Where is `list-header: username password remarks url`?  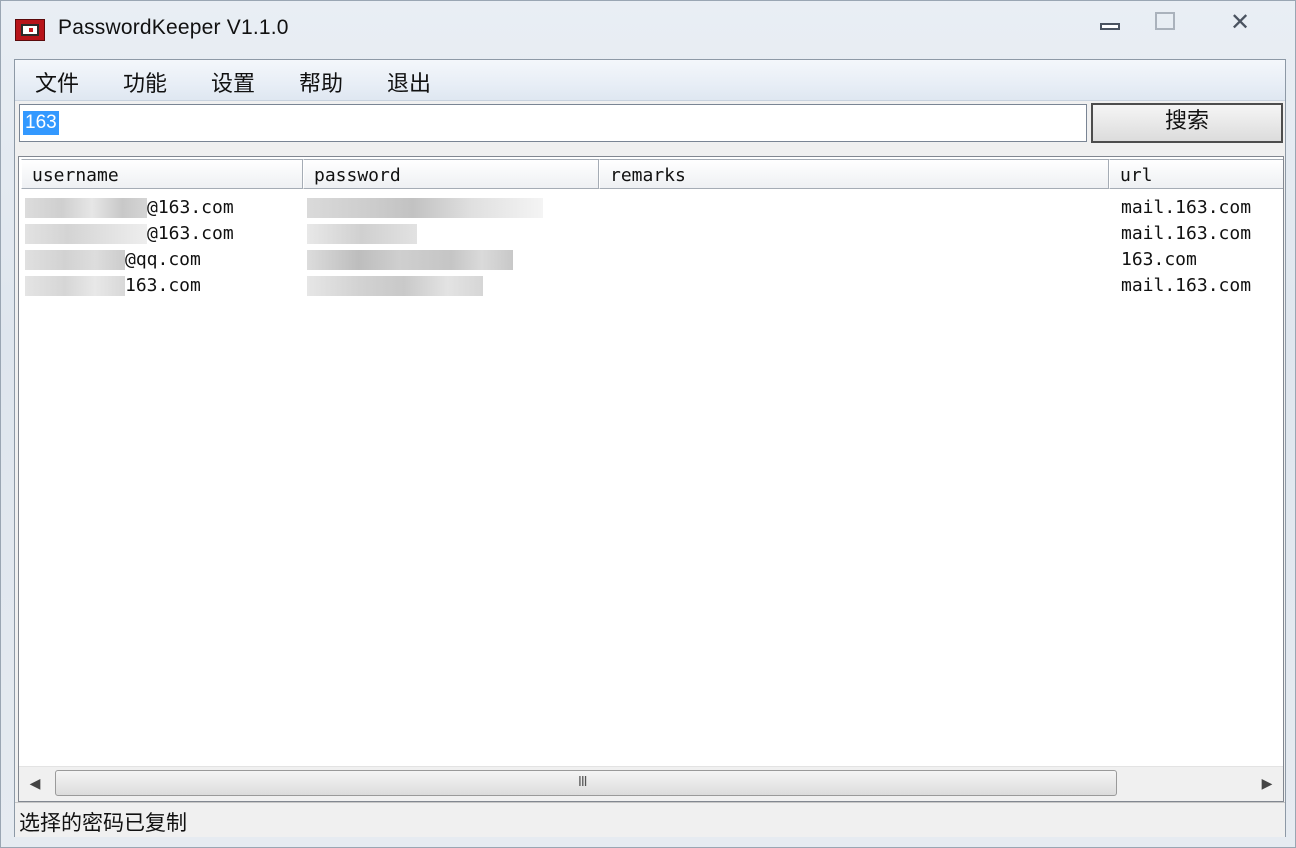 list-header: username password remarks url is located at coordinates (651, 174).